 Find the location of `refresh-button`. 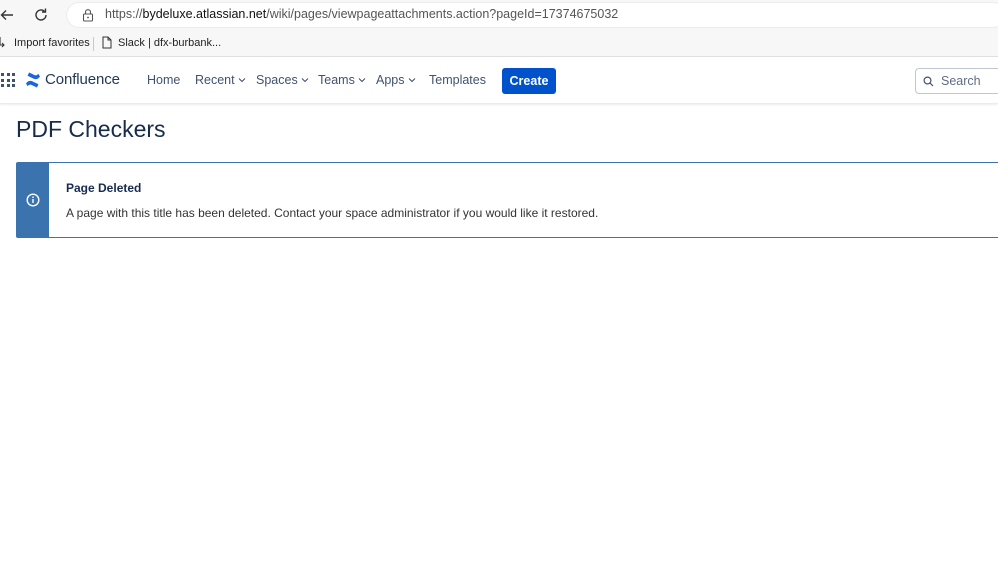

refresh-button is located at coordinates (41, 15).